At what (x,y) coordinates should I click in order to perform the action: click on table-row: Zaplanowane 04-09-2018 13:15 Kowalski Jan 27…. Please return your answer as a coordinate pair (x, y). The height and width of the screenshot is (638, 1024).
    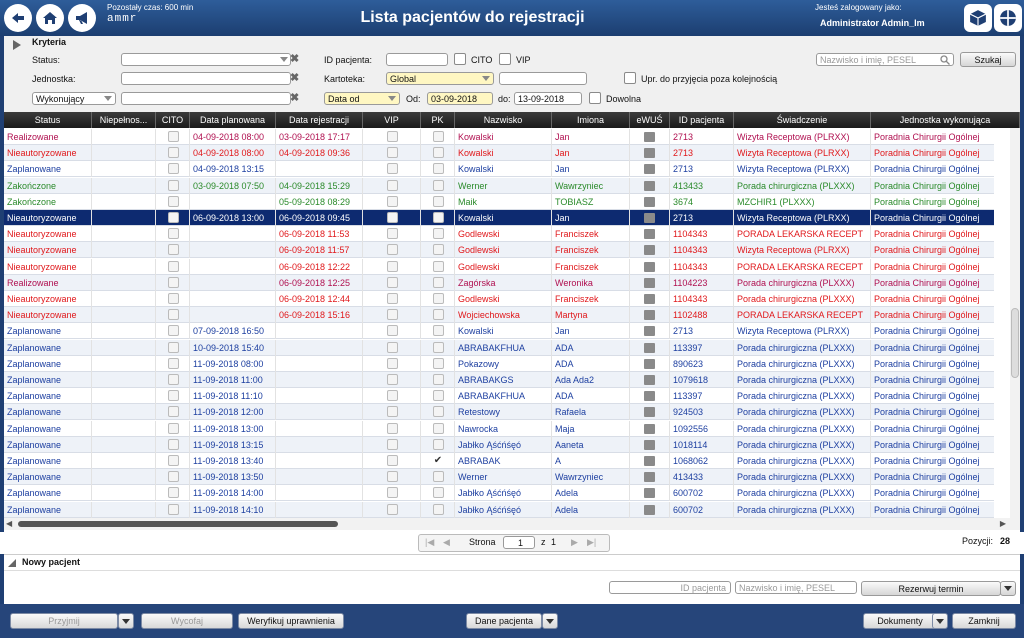
    Looking at the image, I should click on (512, 169).